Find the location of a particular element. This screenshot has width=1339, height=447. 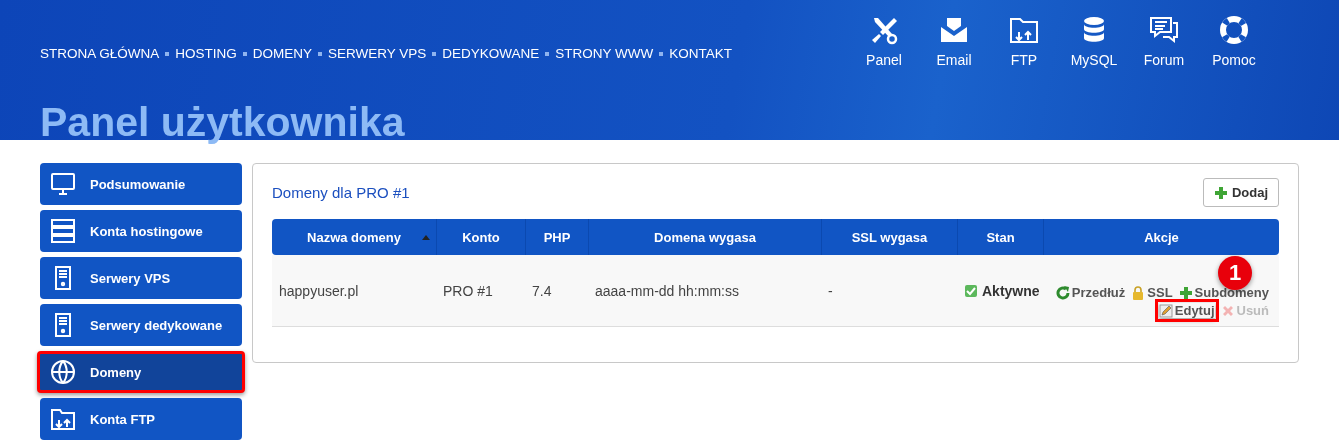

action-link: Przedłuż is located at coordinates (1090, 292).